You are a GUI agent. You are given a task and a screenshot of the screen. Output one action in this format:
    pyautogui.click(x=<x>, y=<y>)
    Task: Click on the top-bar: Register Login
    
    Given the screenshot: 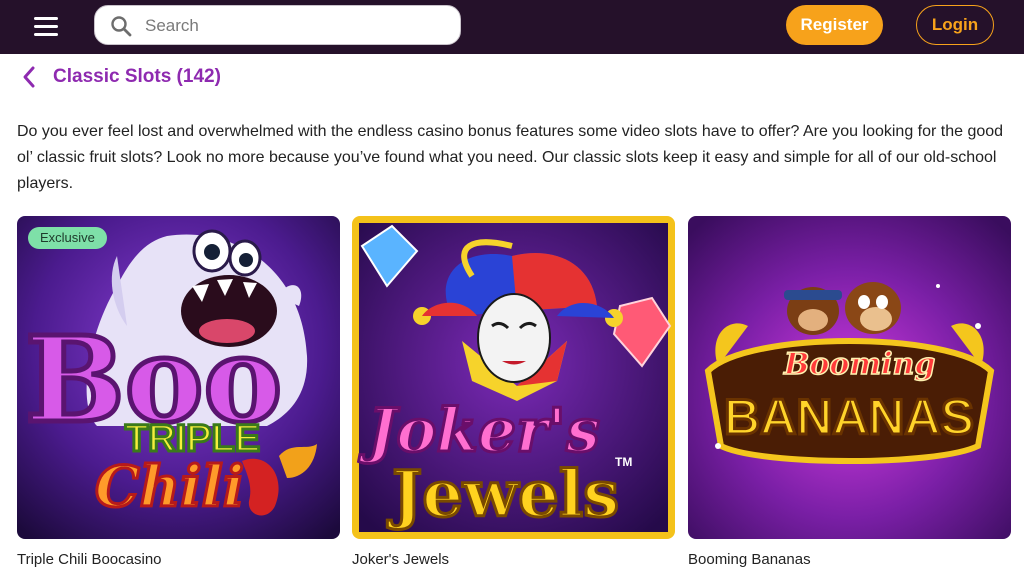 What is the action you would take?
    pyautogui.click(x=512, y=27)
    